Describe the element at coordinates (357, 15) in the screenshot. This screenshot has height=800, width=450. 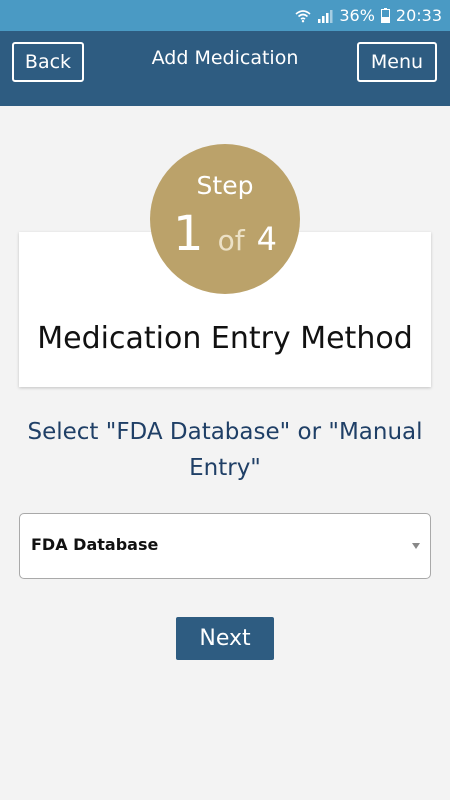
I see `battery-percent: 36%` at that location.